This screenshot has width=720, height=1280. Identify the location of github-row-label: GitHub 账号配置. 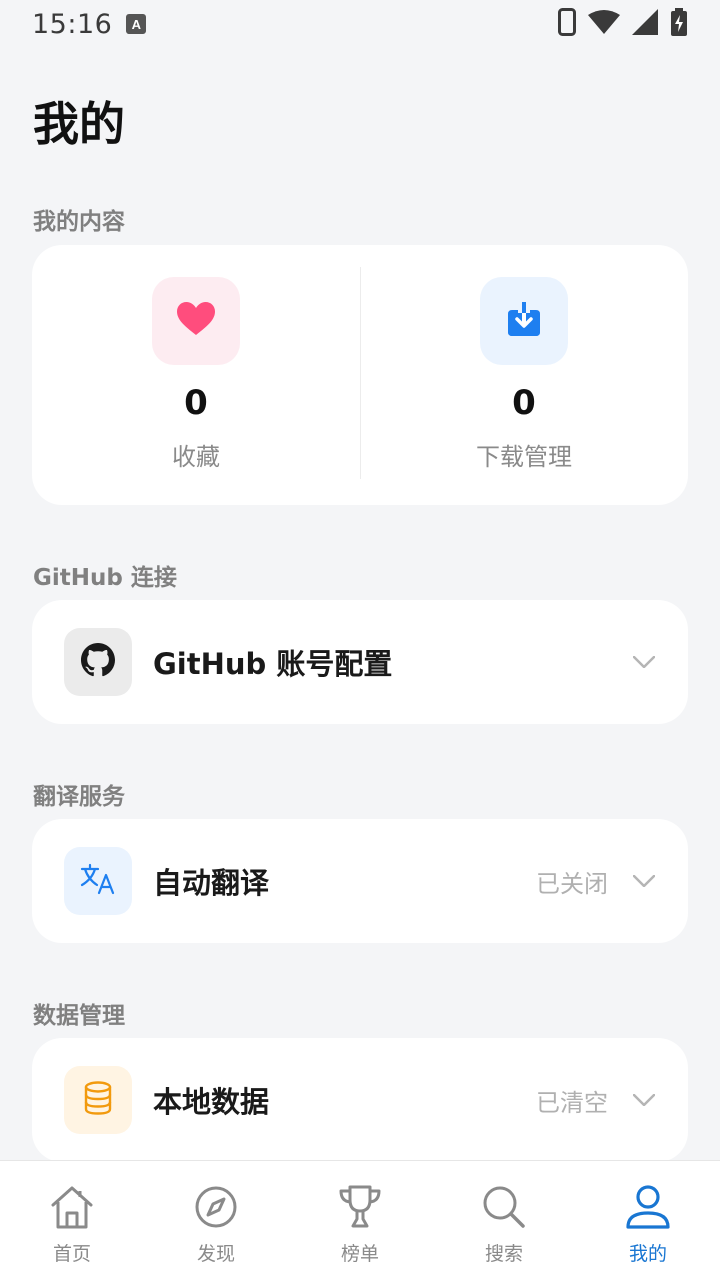
(273, 664).